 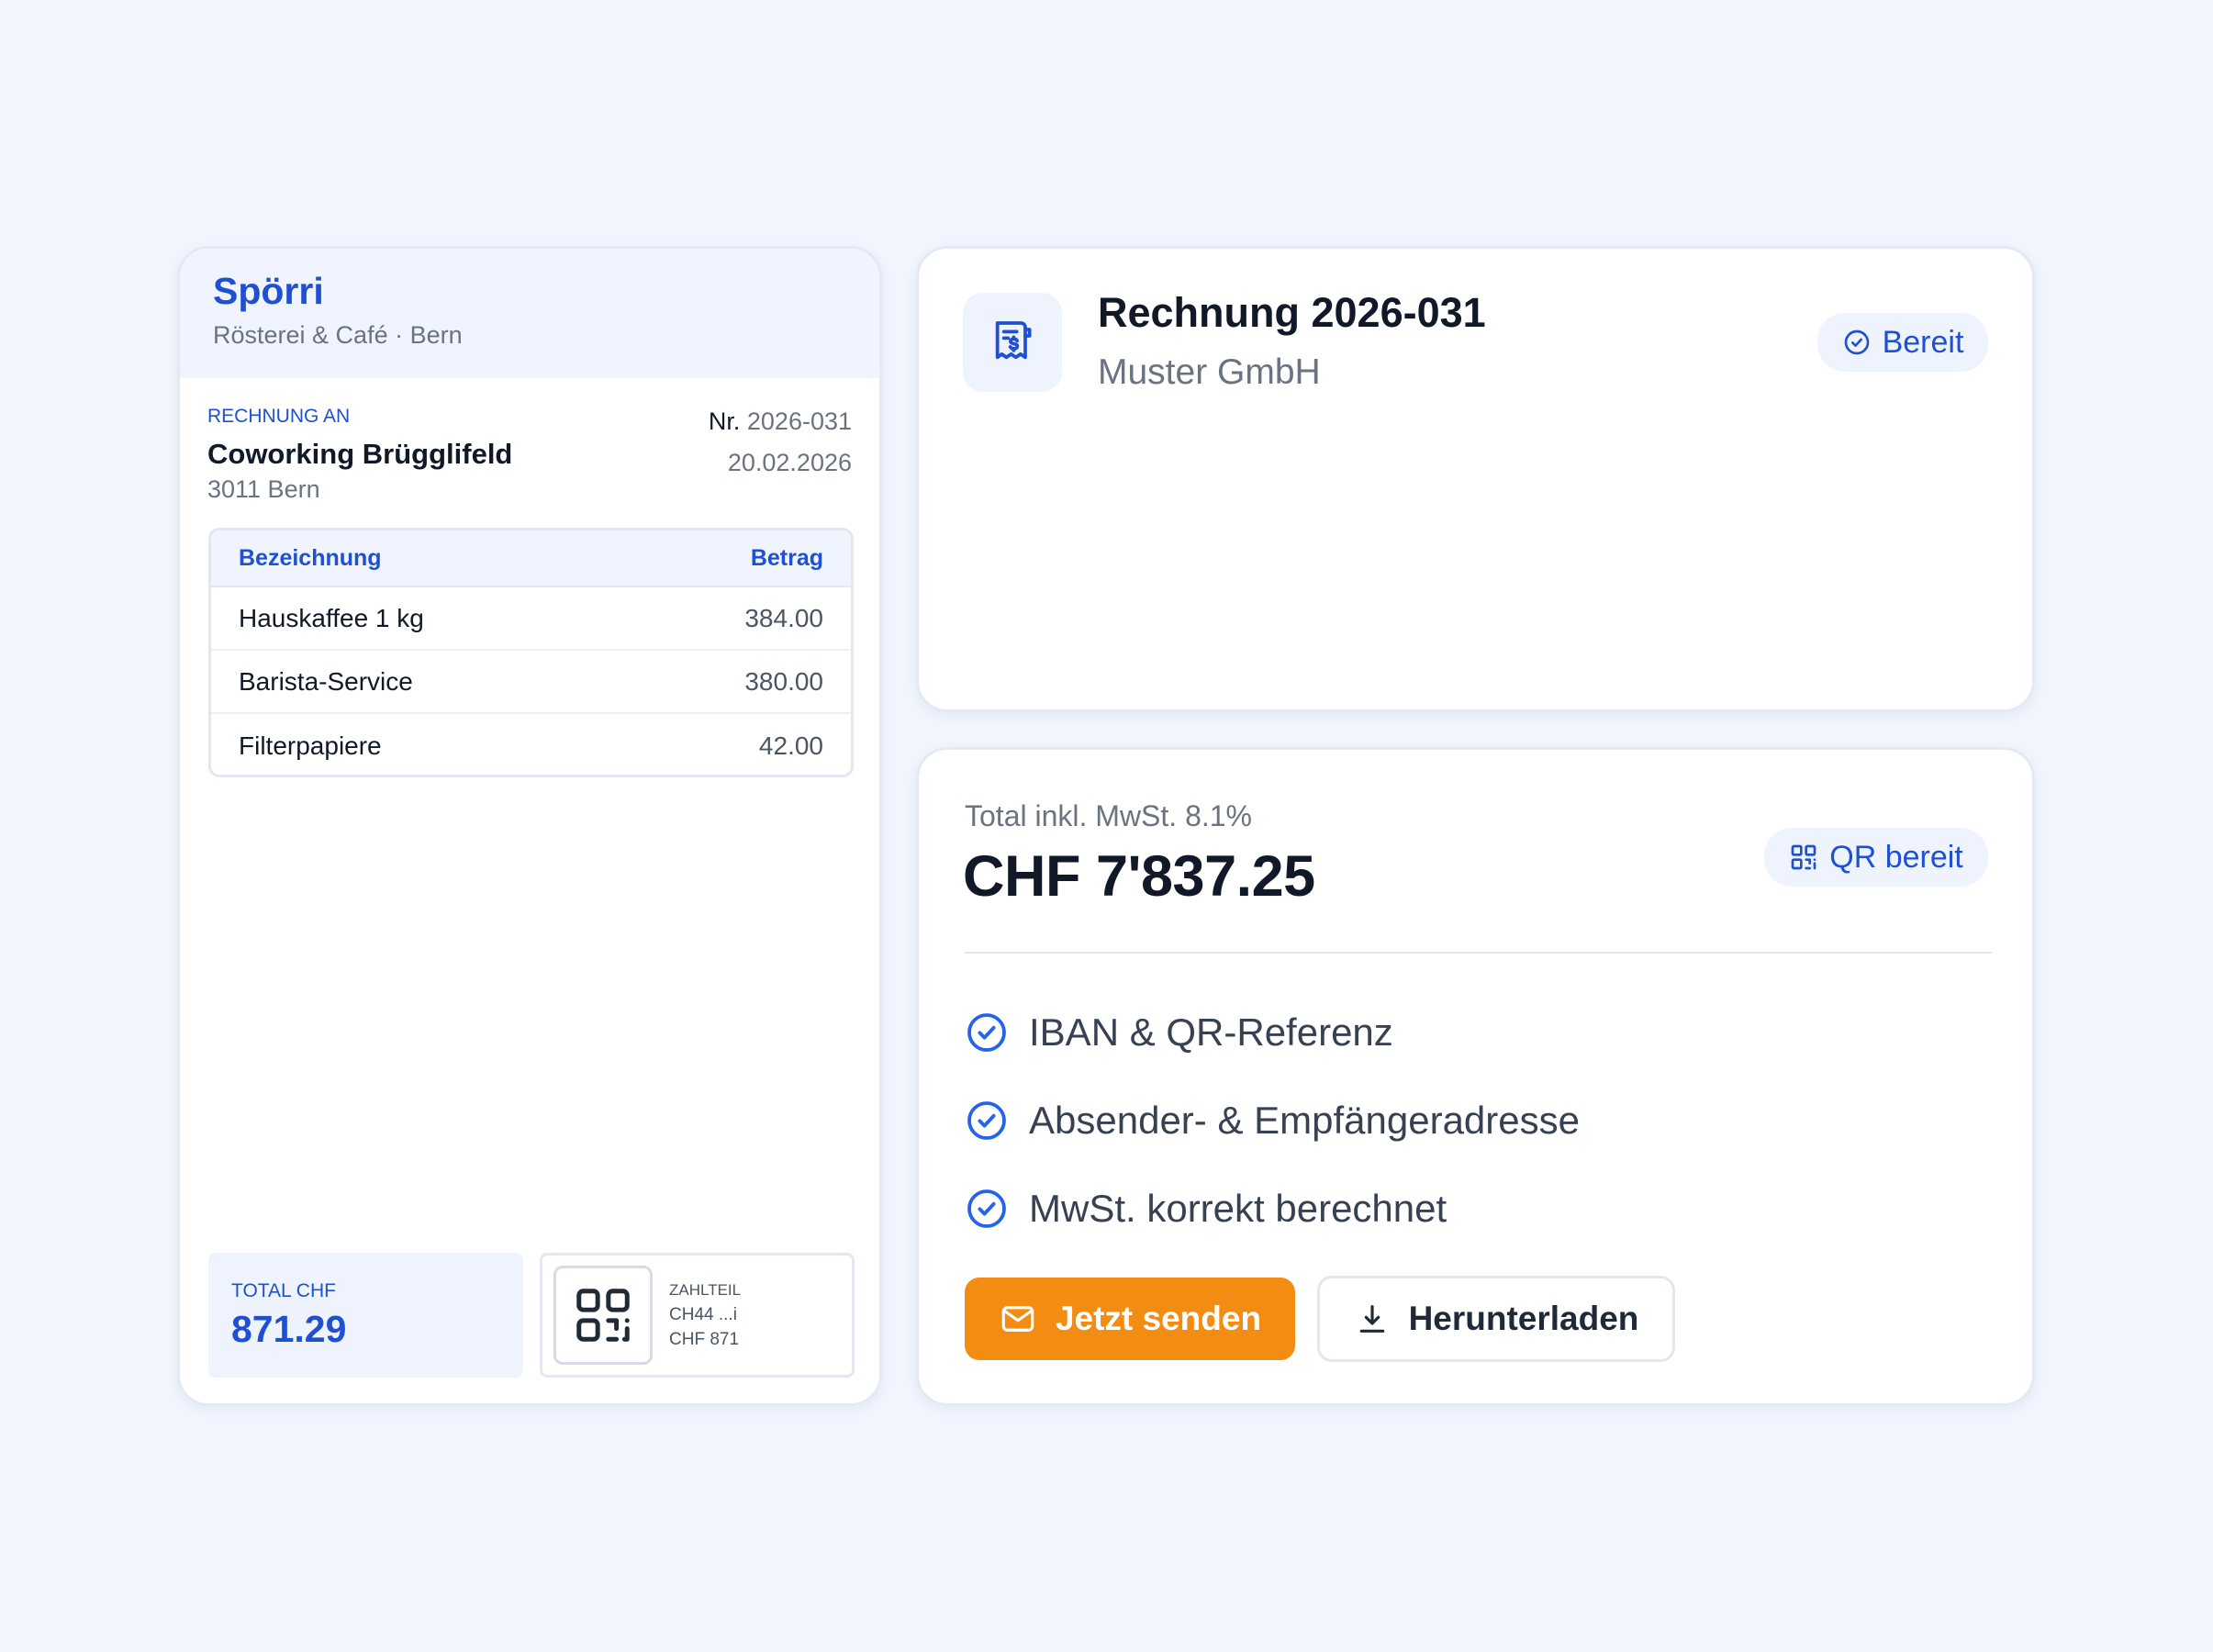 I want to click on table-row: Hauskaffee 1 kg 384.00, so click(x=531, y=619).